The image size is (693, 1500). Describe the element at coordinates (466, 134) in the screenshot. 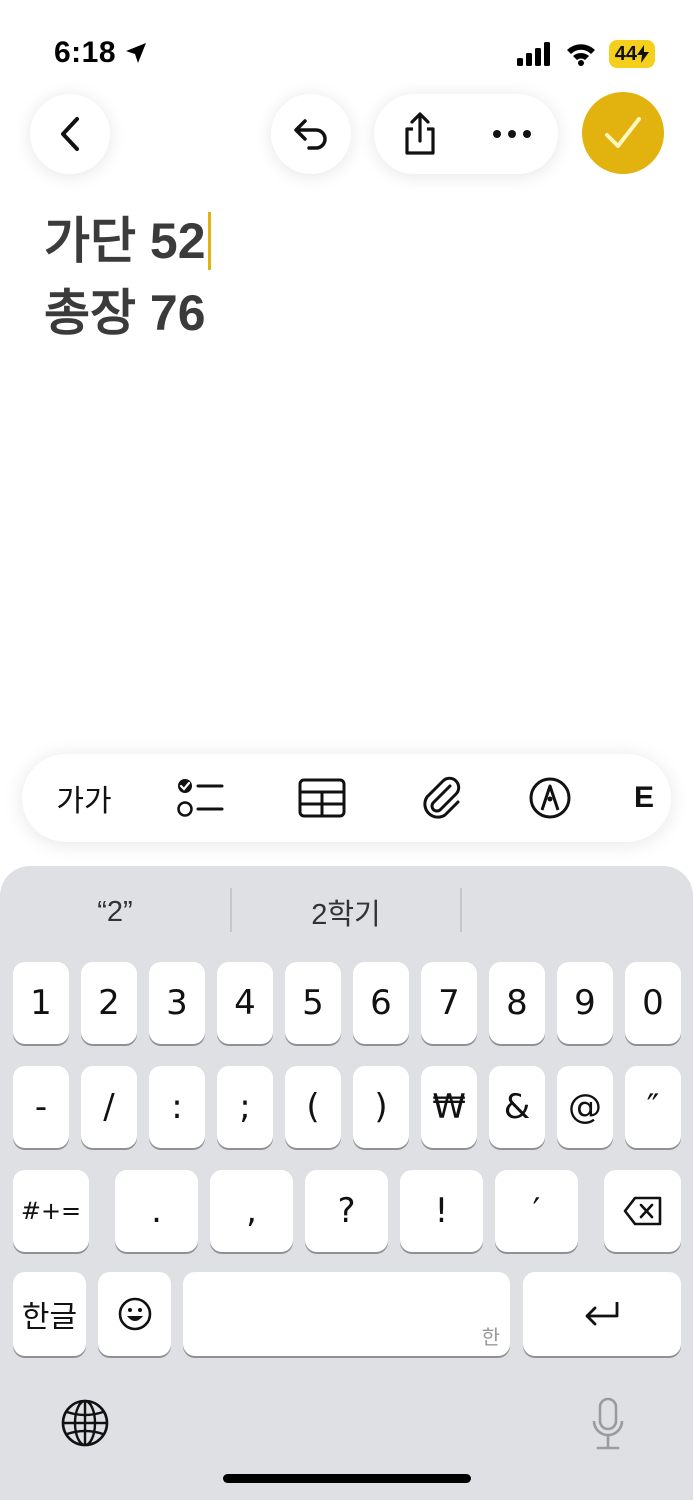

I see `share-more-group` at that location.